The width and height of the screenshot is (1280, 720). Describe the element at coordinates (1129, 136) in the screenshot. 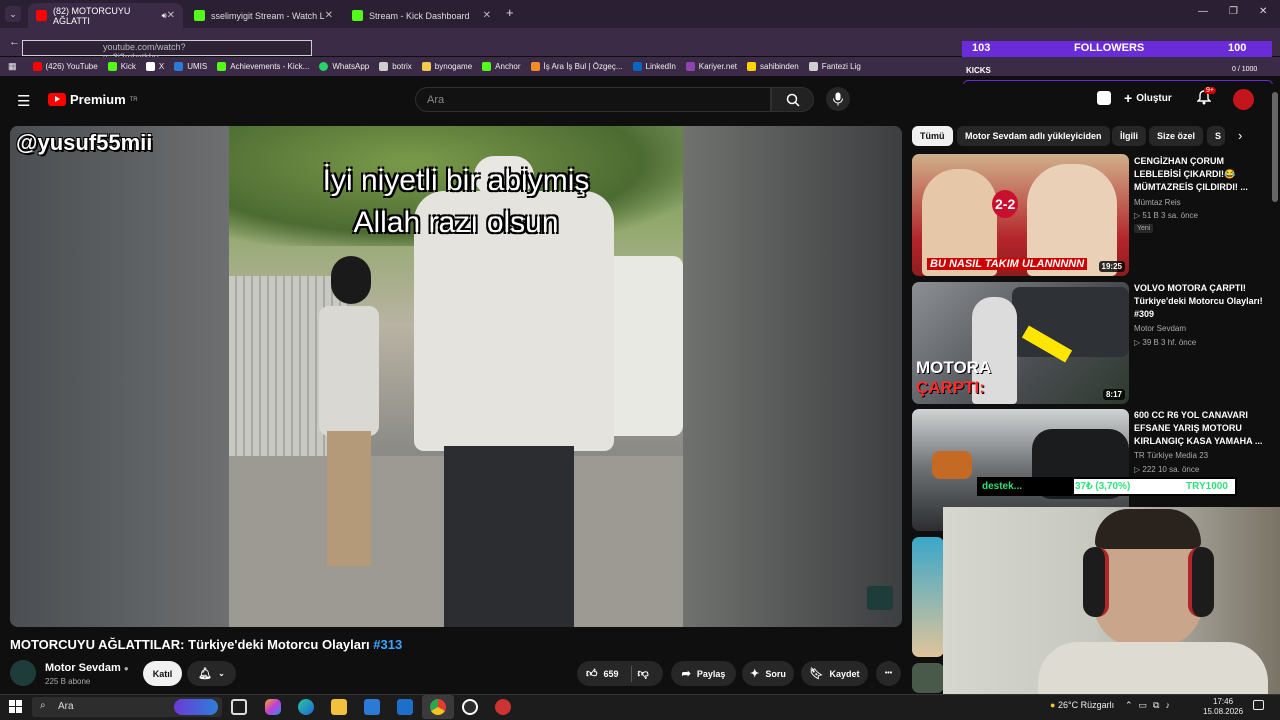

I see `chip-related: İlgili` at that location.